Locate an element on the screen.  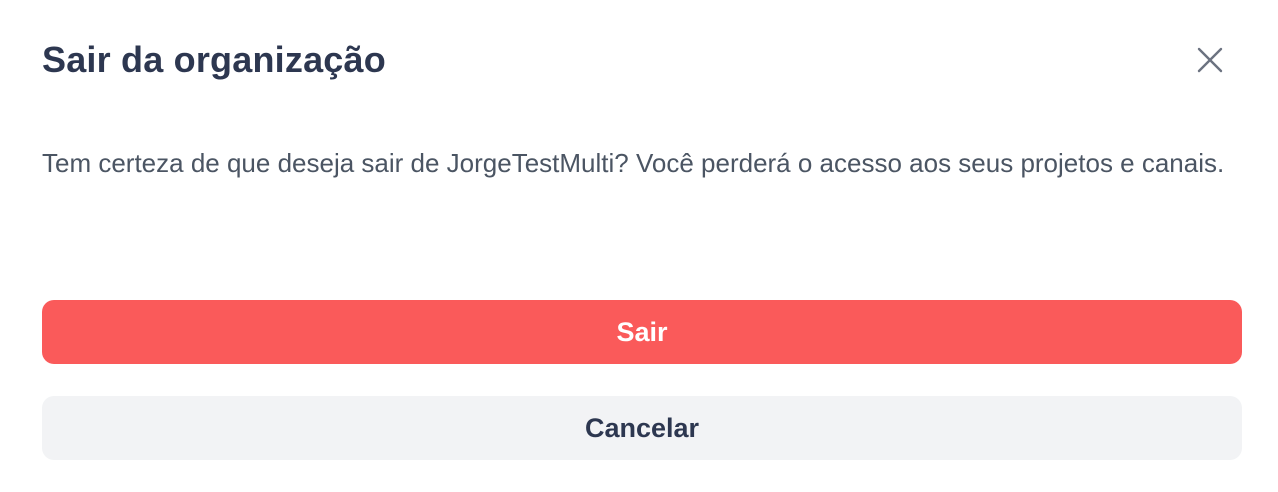
cancel-button: Cancelar is located at coordinates (642, 428).